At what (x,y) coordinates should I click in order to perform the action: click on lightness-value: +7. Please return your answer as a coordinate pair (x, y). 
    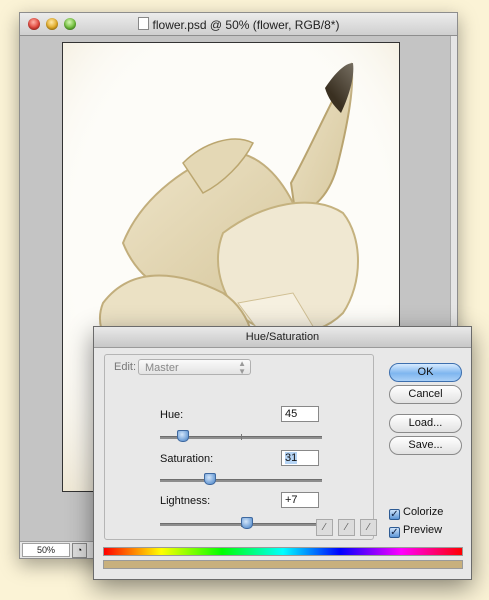
    Looking at the image, I should click on (291, 500).